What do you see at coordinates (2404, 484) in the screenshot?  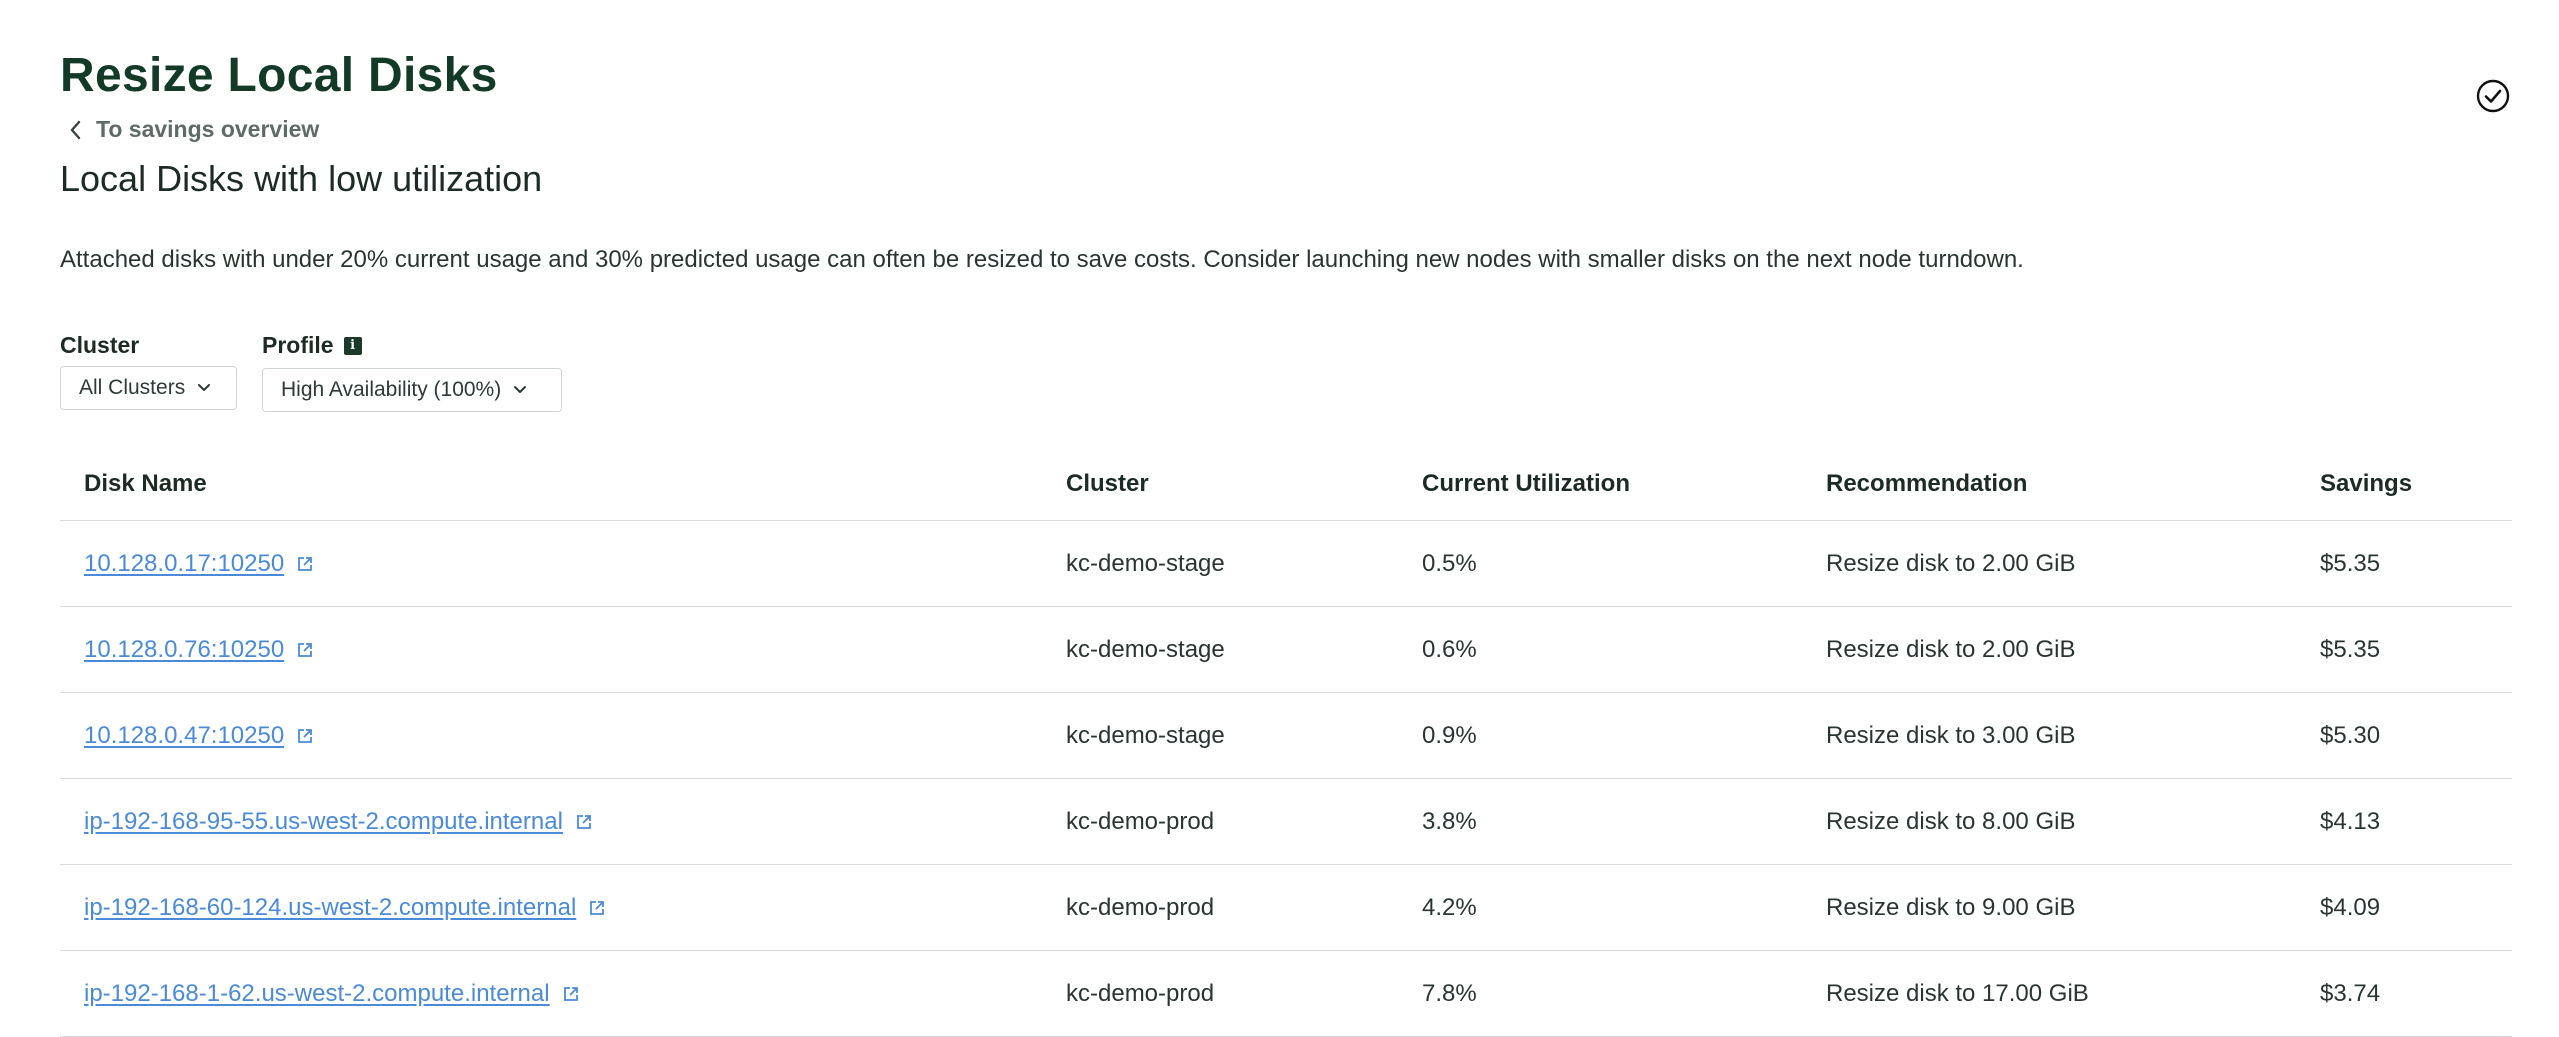 I see `column-header-savings: Savings` at bounding box center [2404, 484].